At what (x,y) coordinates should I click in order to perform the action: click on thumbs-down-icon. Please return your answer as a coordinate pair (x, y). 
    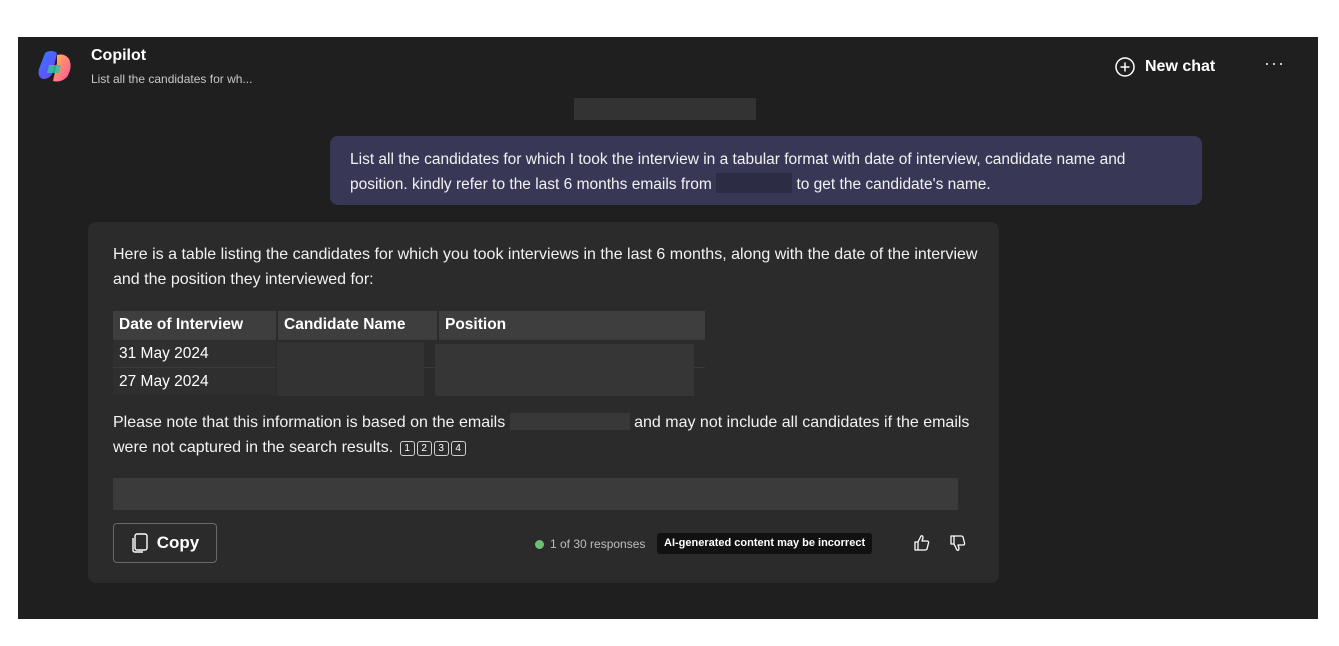
    Looking at the image, I should click on (958, 543).